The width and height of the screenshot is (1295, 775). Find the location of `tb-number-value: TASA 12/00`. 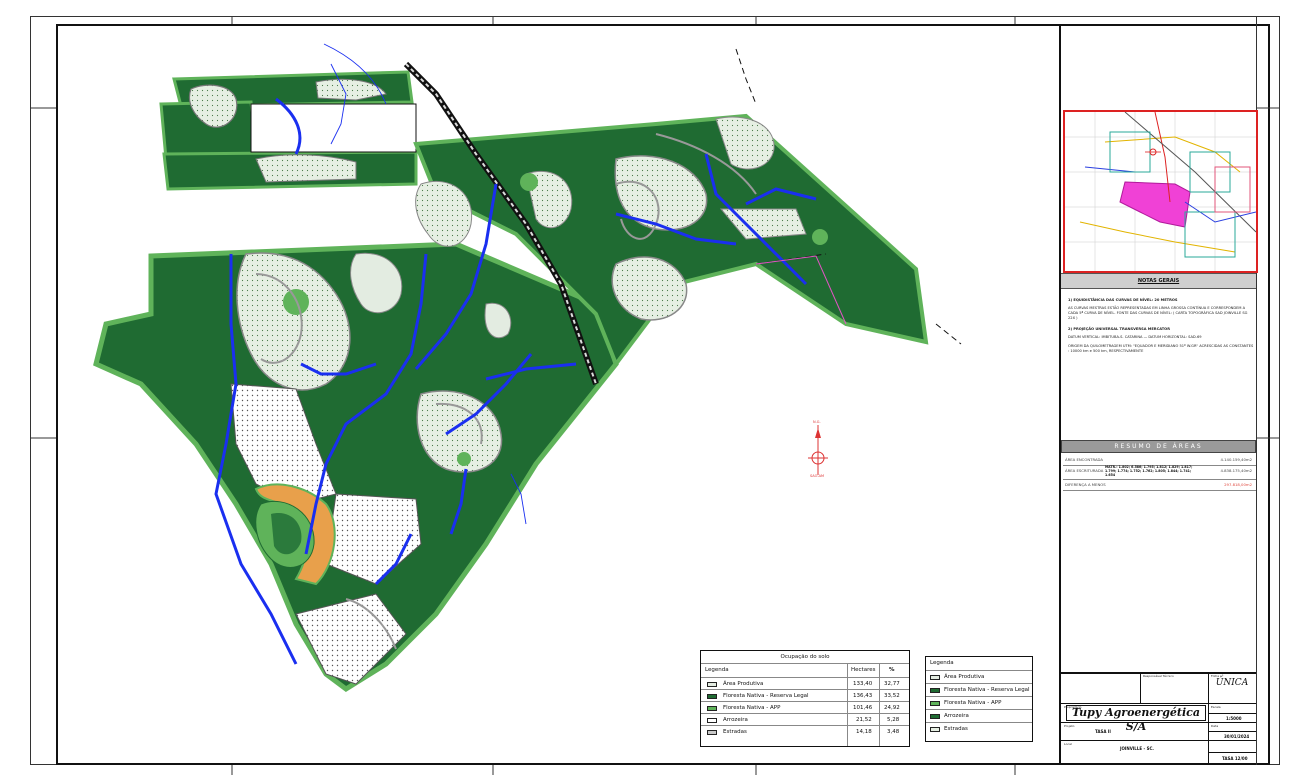

tb-number-value: TASA 12/00 is located at coordinates (1235, 758).